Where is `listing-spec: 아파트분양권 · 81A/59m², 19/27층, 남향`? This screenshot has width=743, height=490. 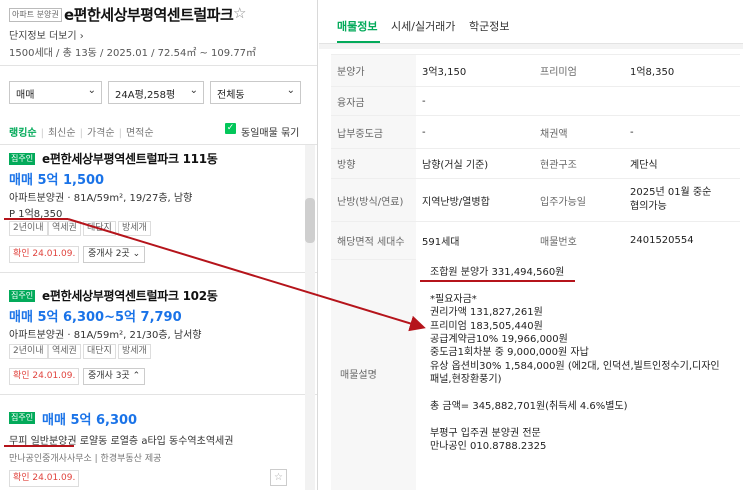
listing-spec: 아파트분양권 · 81A/59m², 19/27층, 남향 is located at coordinates (101, 198).